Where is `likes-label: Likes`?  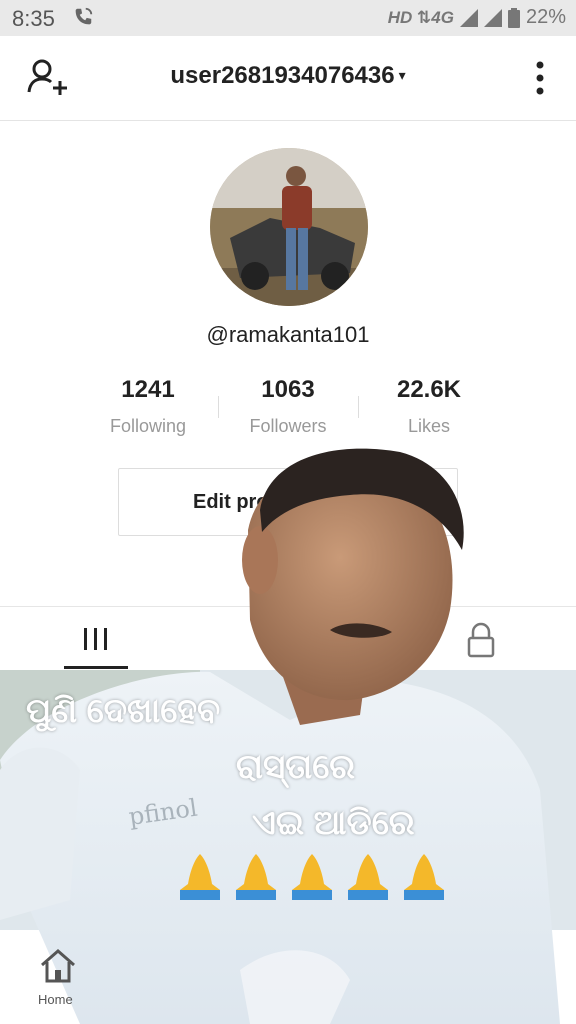
likes-label: Likes is located at coordinates (429, 426).